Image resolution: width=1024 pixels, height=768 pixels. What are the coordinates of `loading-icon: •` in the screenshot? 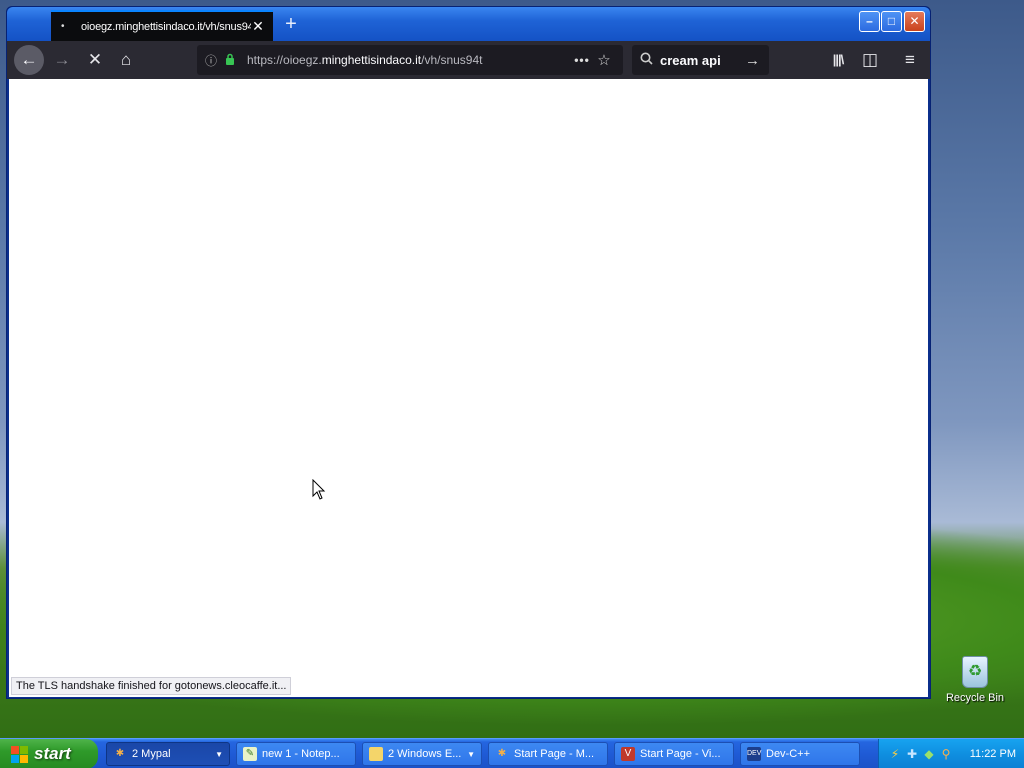 It's located at (63, 26).